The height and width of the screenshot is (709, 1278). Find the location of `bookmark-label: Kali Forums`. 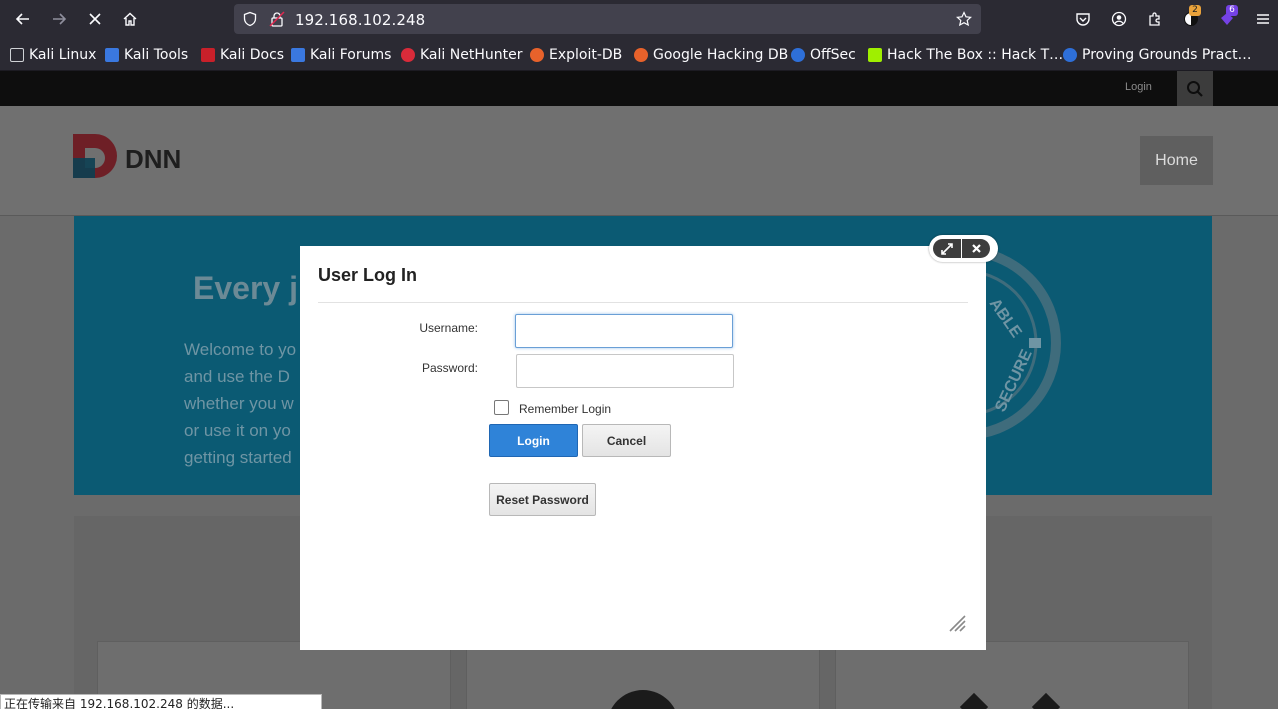

bookmark-label: Kali Forums is located at coordinates (351, 55).